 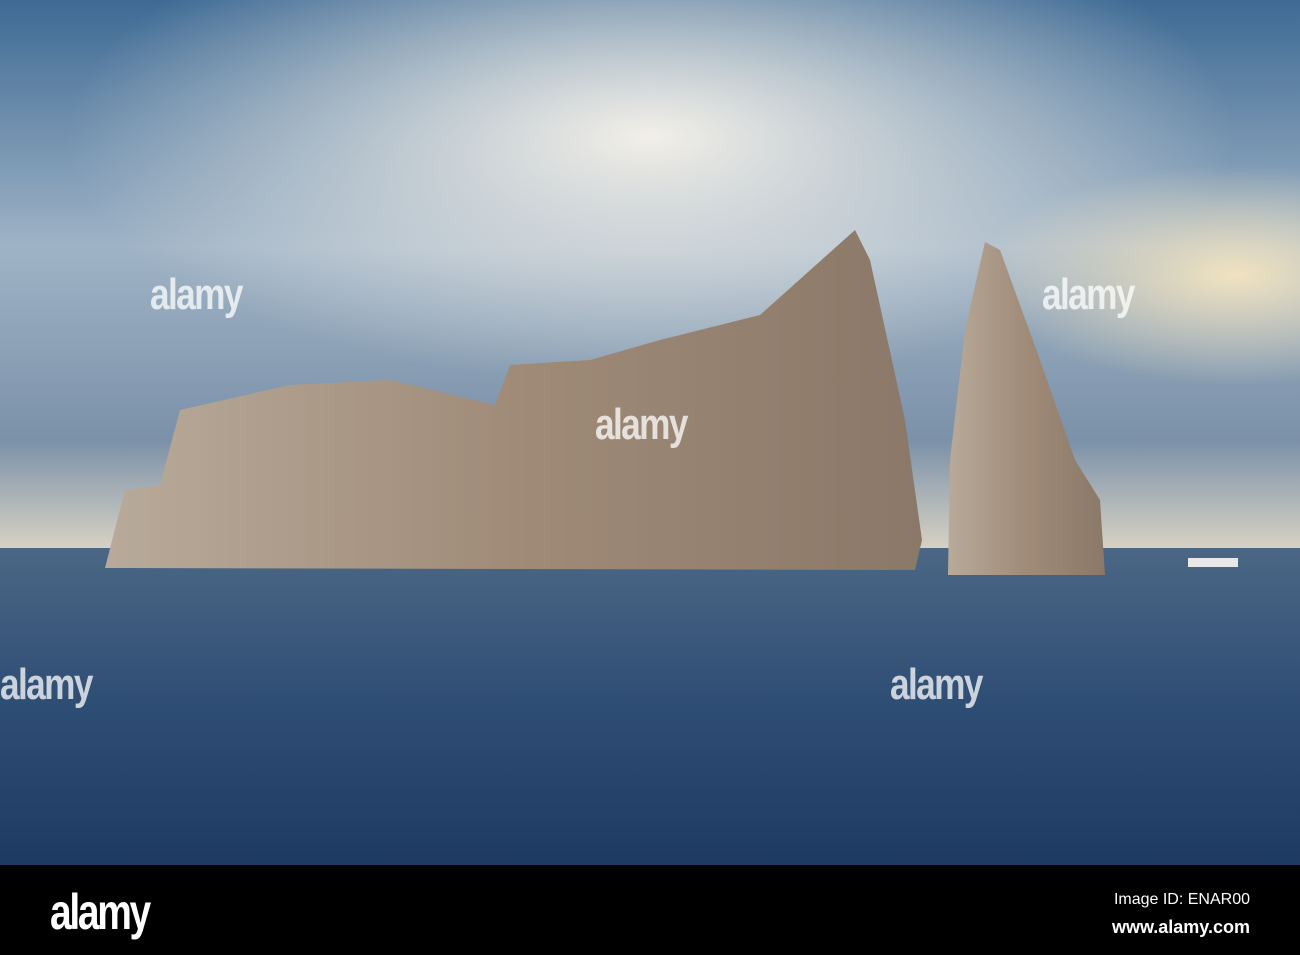 I want to click on image-id: Image ID: ENAR00, so click(x=1181, y=899).